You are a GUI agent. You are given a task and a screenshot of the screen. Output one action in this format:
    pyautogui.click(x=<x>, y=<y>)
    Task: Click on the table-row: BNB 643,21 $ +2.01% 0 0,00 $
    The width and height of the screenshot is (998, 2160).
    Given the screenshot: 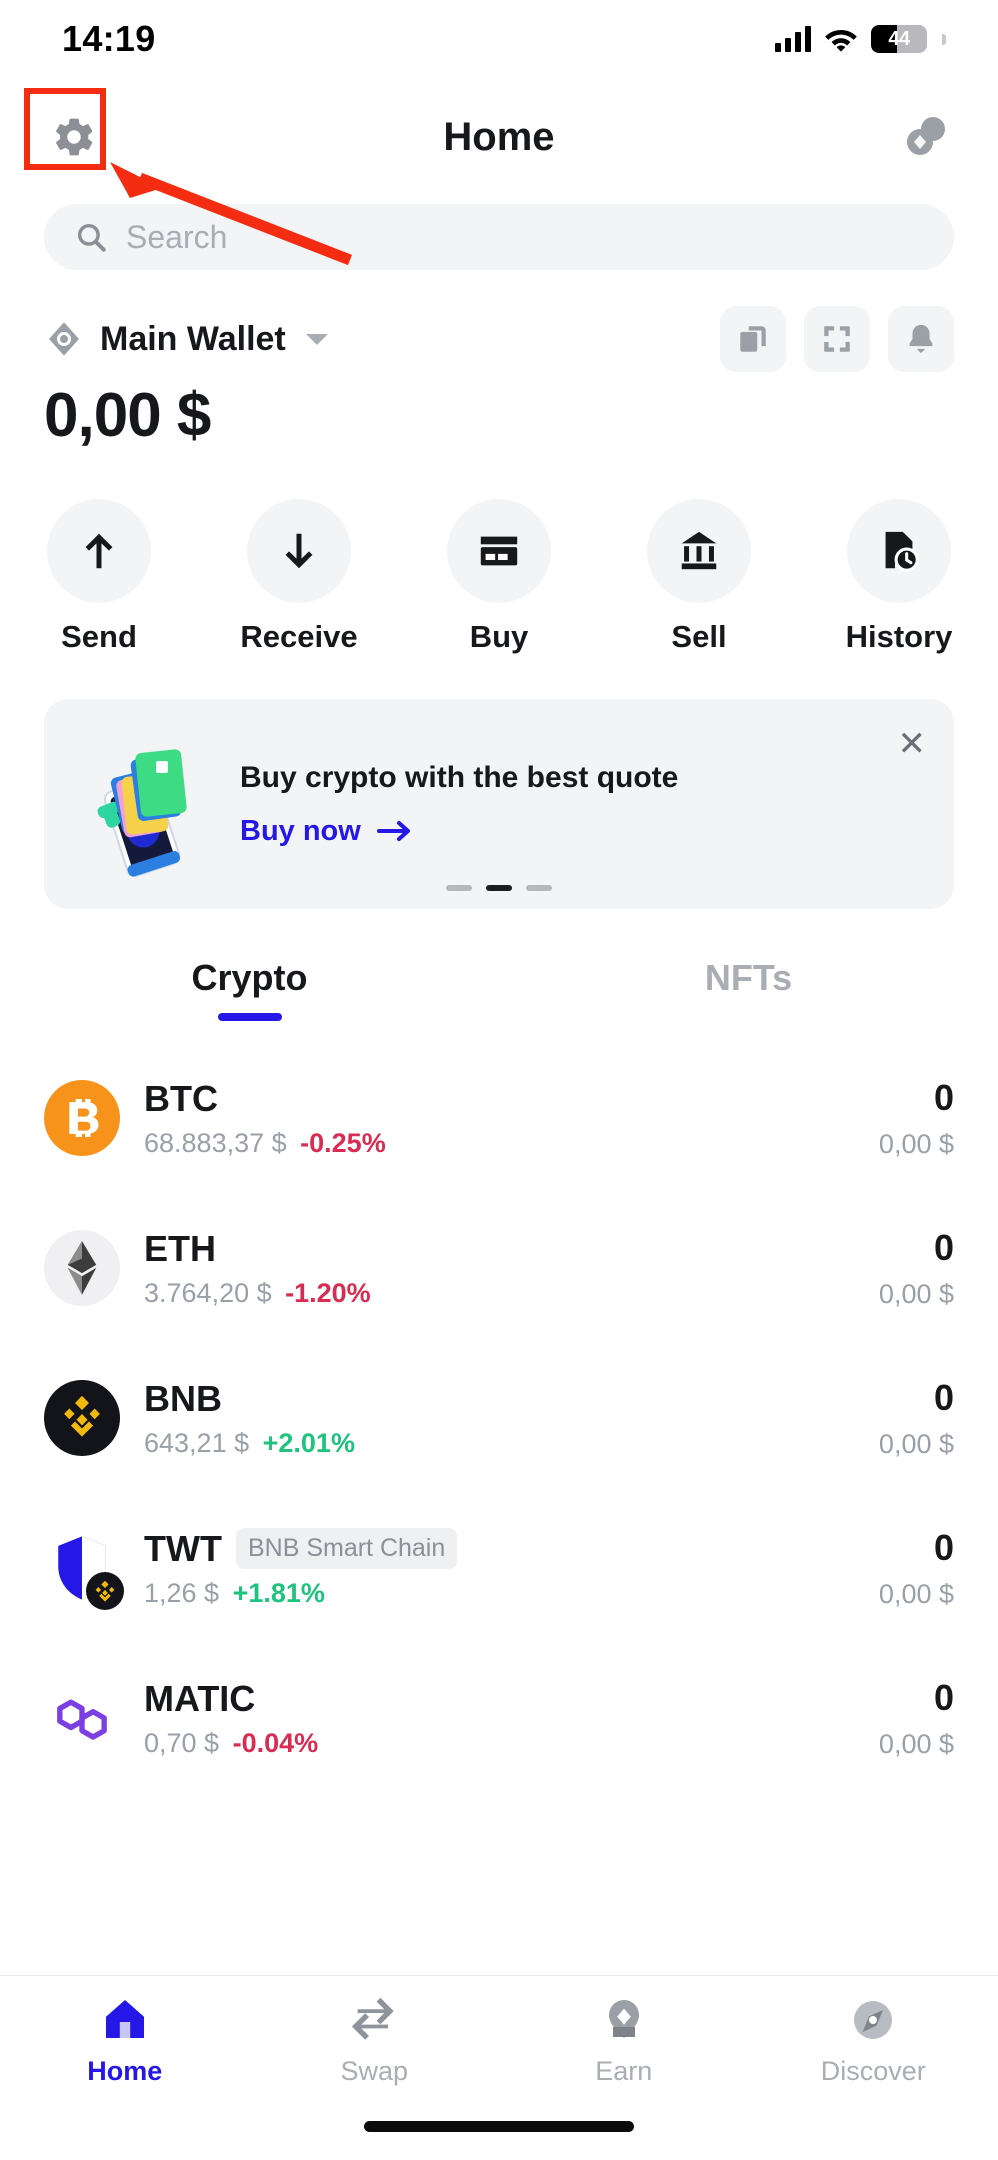 What is the action you would take?
    pyautogui.click(x=499, y=1418)
    